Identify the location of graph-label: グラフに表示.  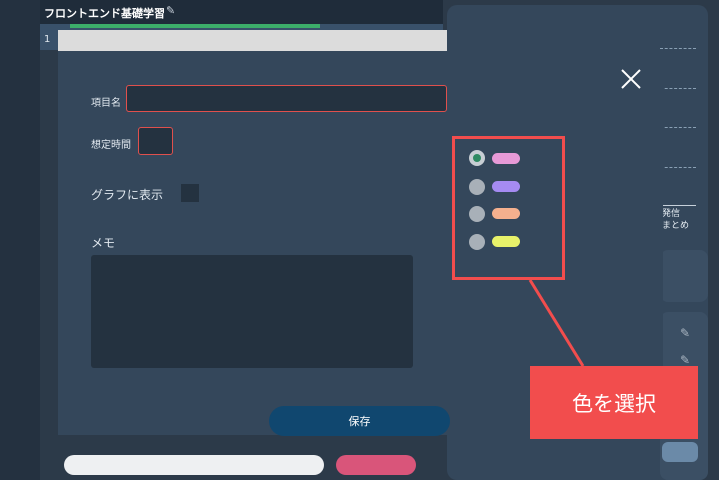
(127, 195).